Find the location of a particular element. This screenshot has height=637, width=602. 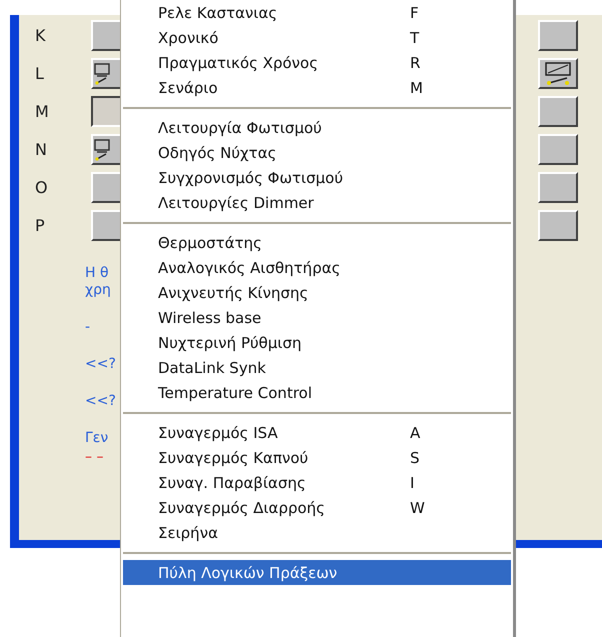

note-text: χρη is located at coordinates (98, 290).